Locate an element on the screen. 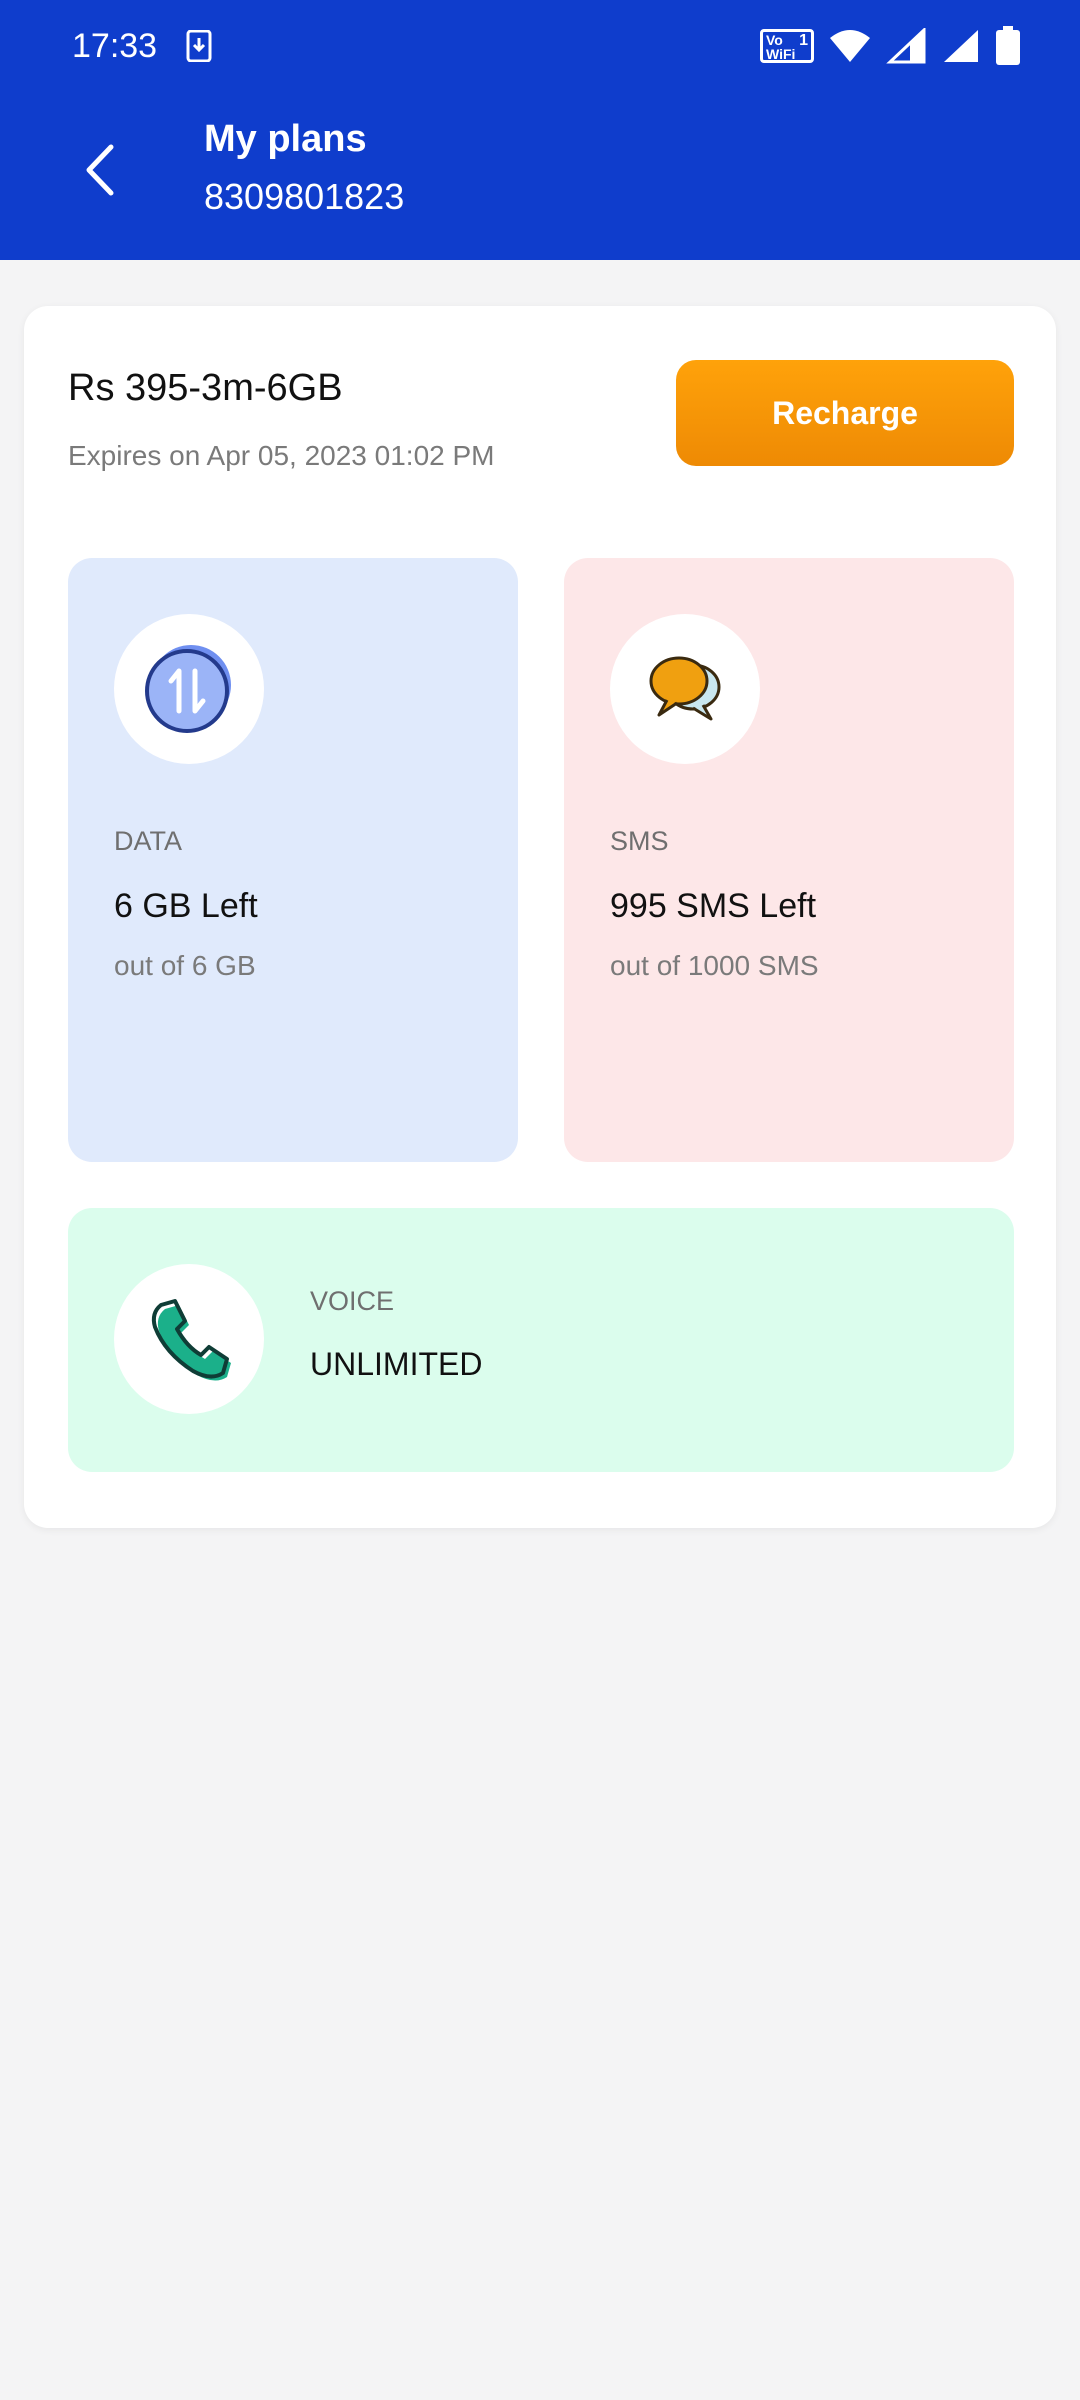 This screenshot has width=1080, height=2400. voice-label: VOICE is located at coordinates (352, 1301).